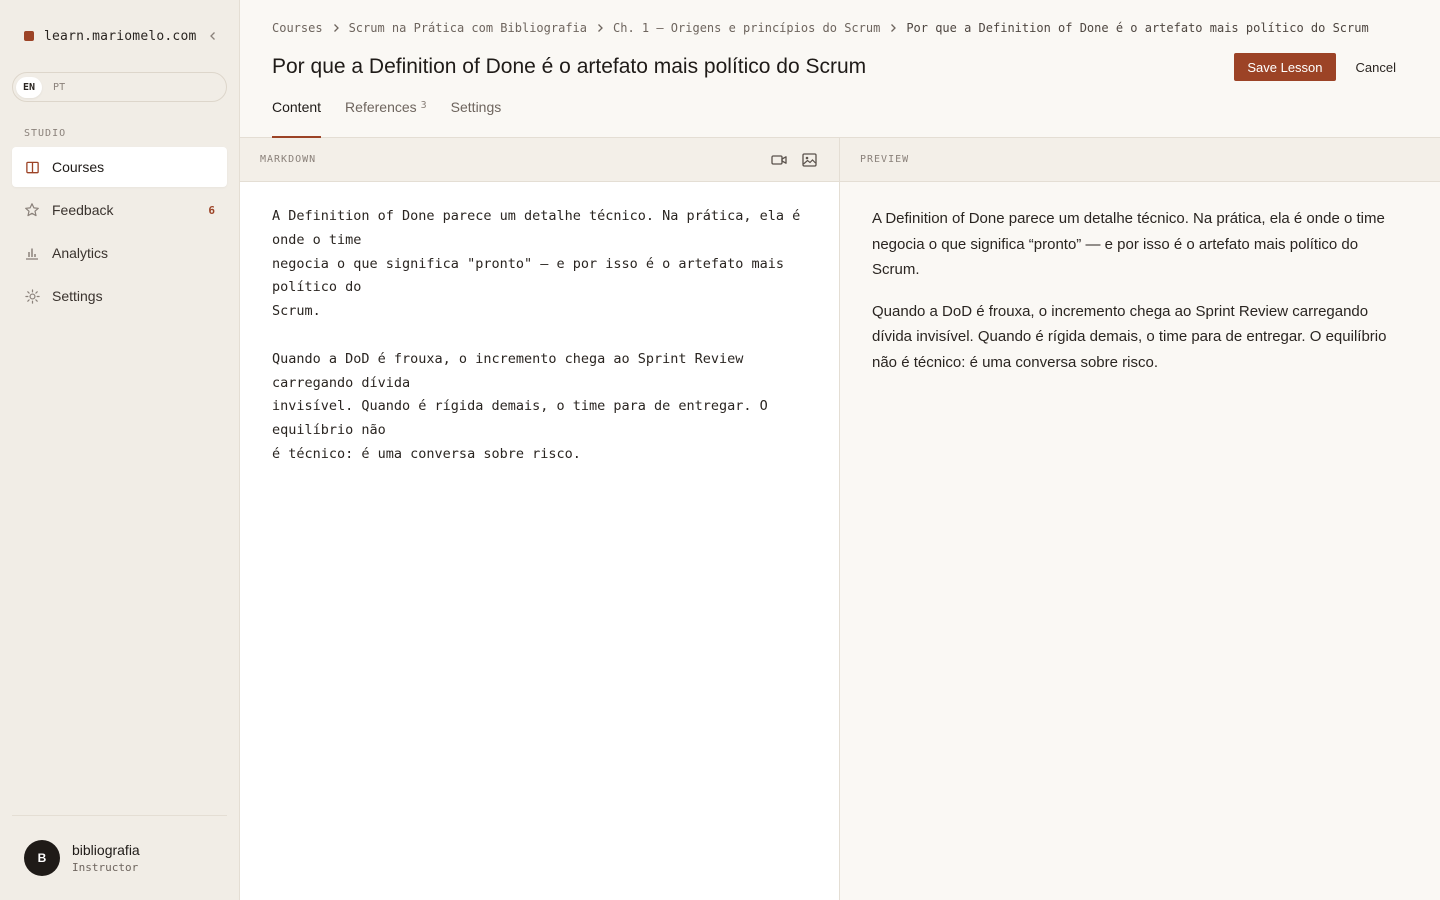 Image resolution: width=1440 pixels, height=900 pixels. What do you see at coordinates (779, 160) in the screenshot?
I see `video-icon` at bounding box center [779, 160].